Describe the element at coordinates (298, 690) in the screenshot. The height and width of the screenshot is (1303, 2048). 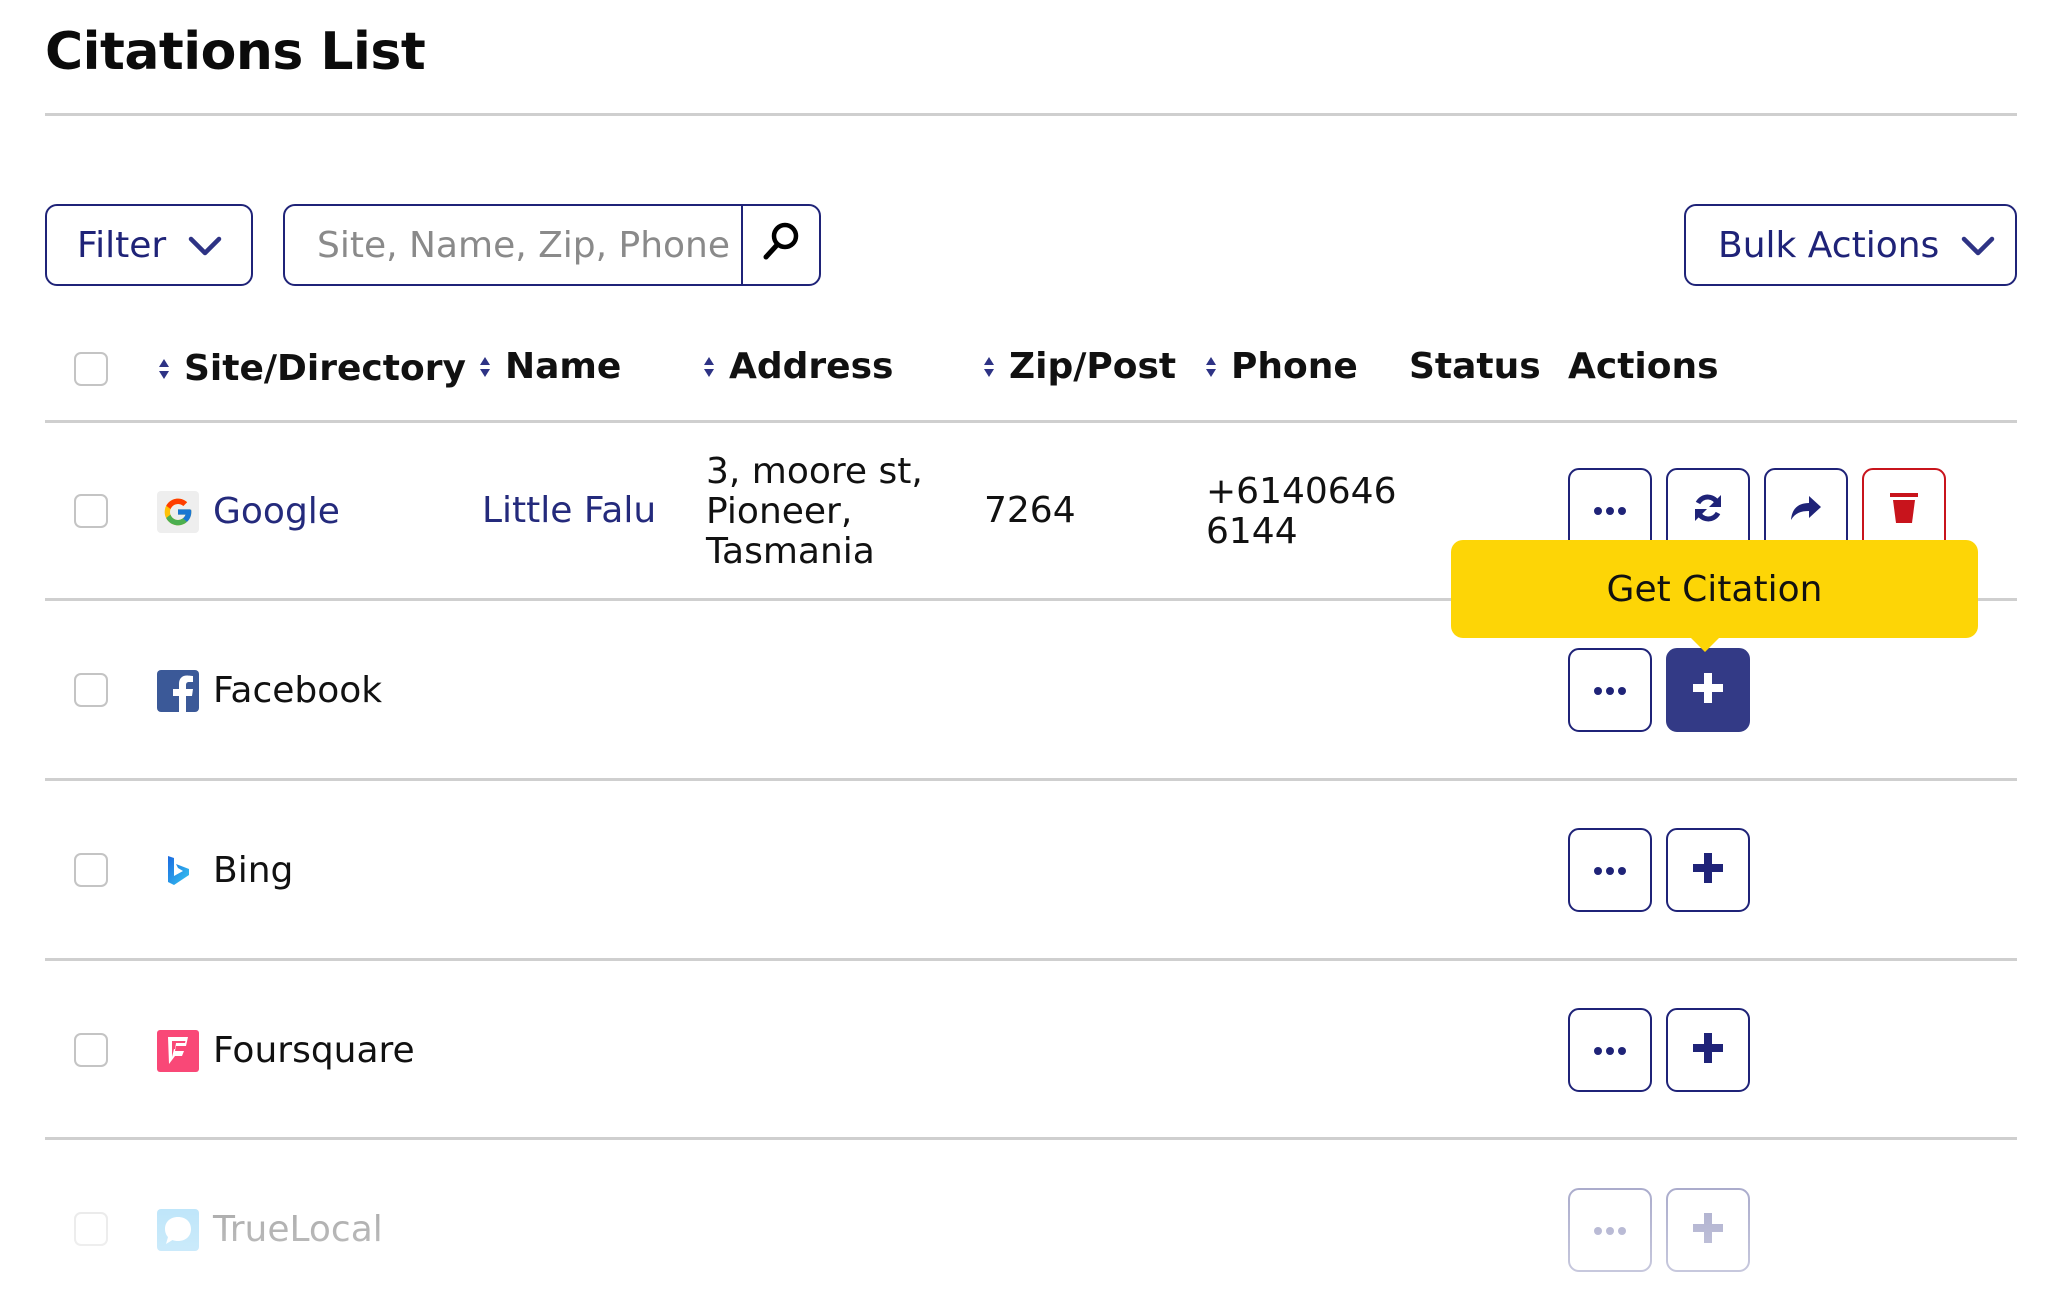
I see `site-name: Facebook` at that location.